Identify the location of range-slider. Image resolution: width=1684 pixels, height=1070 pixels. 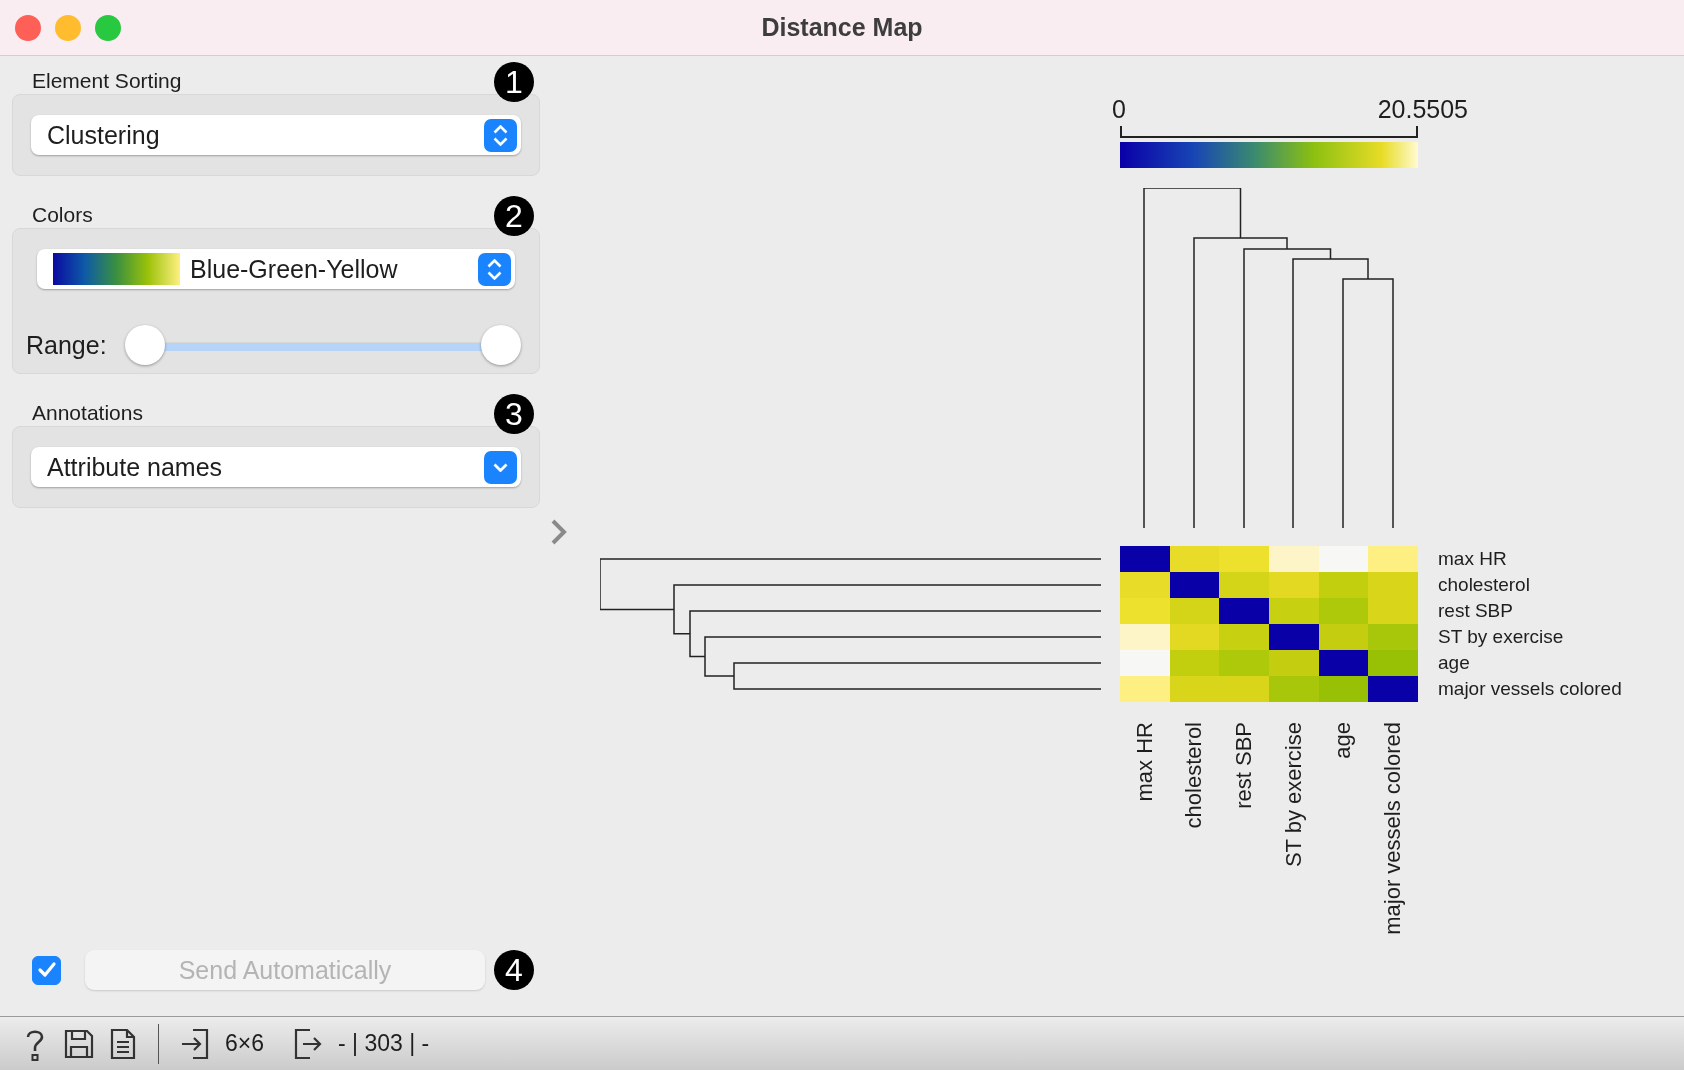
(322, 345).